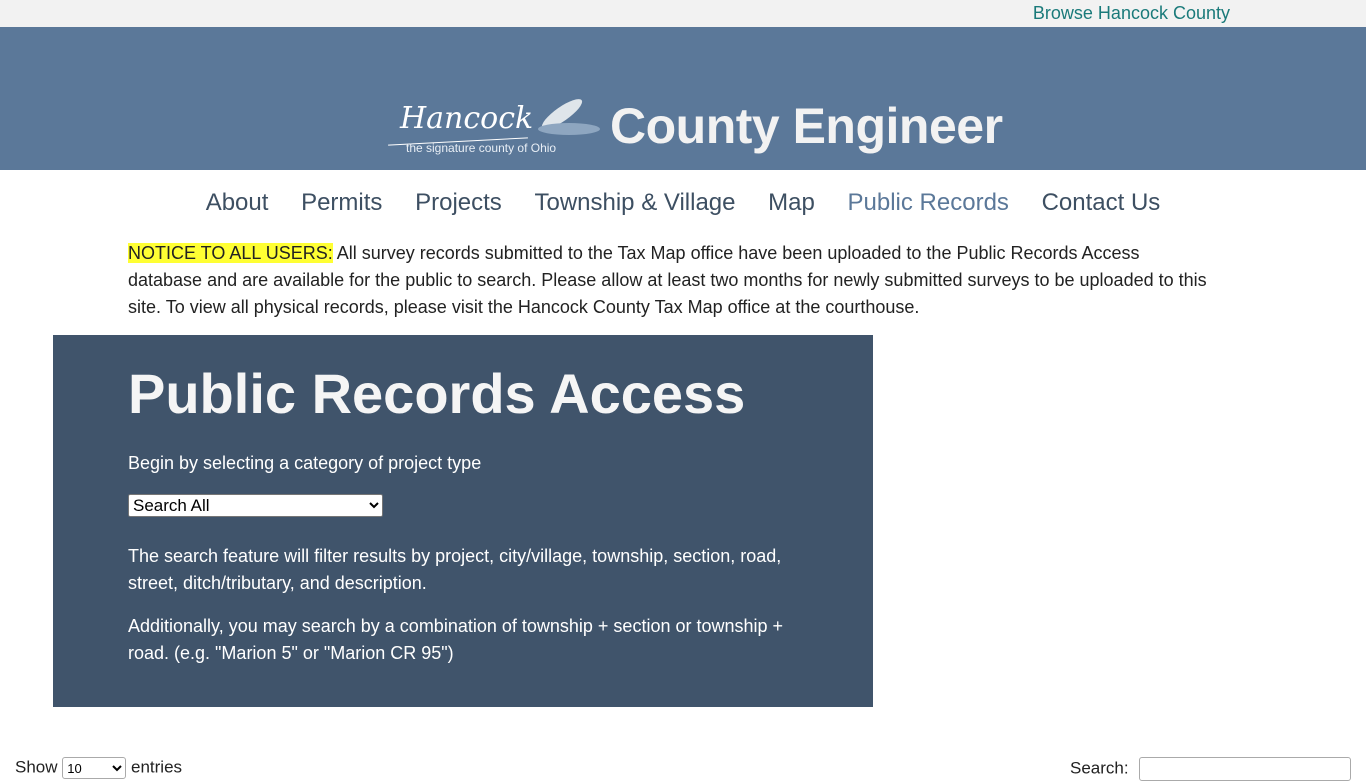 This screenshot has height=781, width=1366. Describe the element at coordinates (230, 253) in the screenshot. I see `notice-label: NOTICE TO ALL USERS:` at that location.